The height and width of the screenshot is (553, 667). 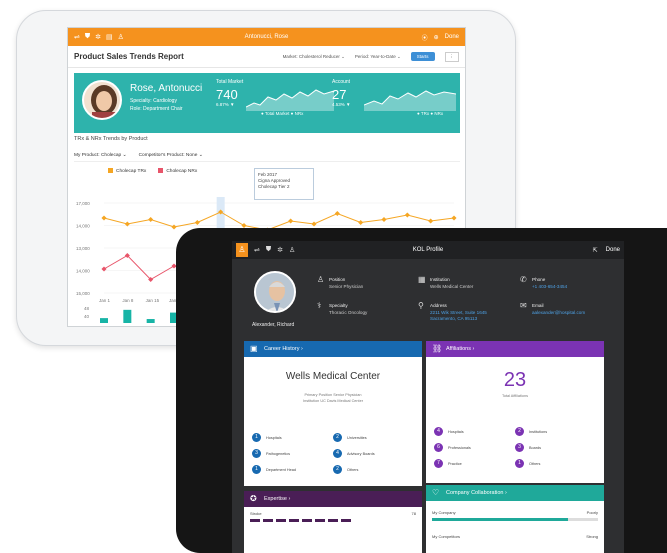 What do you see at coordinates (319, 305) in the screenshot?
I see `stethoscope-icon: ⚕` at bounding box center [319, 305].